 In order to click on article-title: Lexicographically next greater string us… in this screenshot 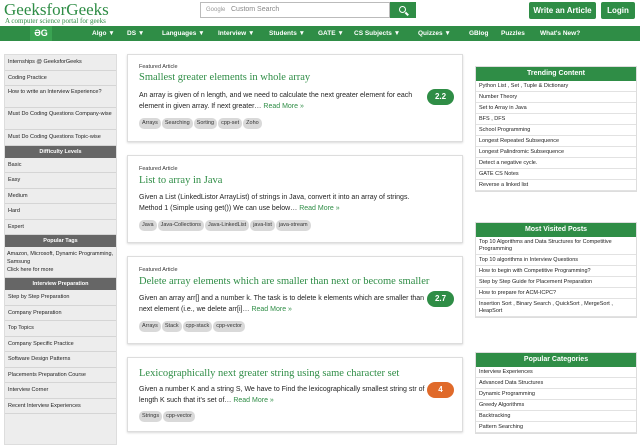, I will do `click(269, 373)`.